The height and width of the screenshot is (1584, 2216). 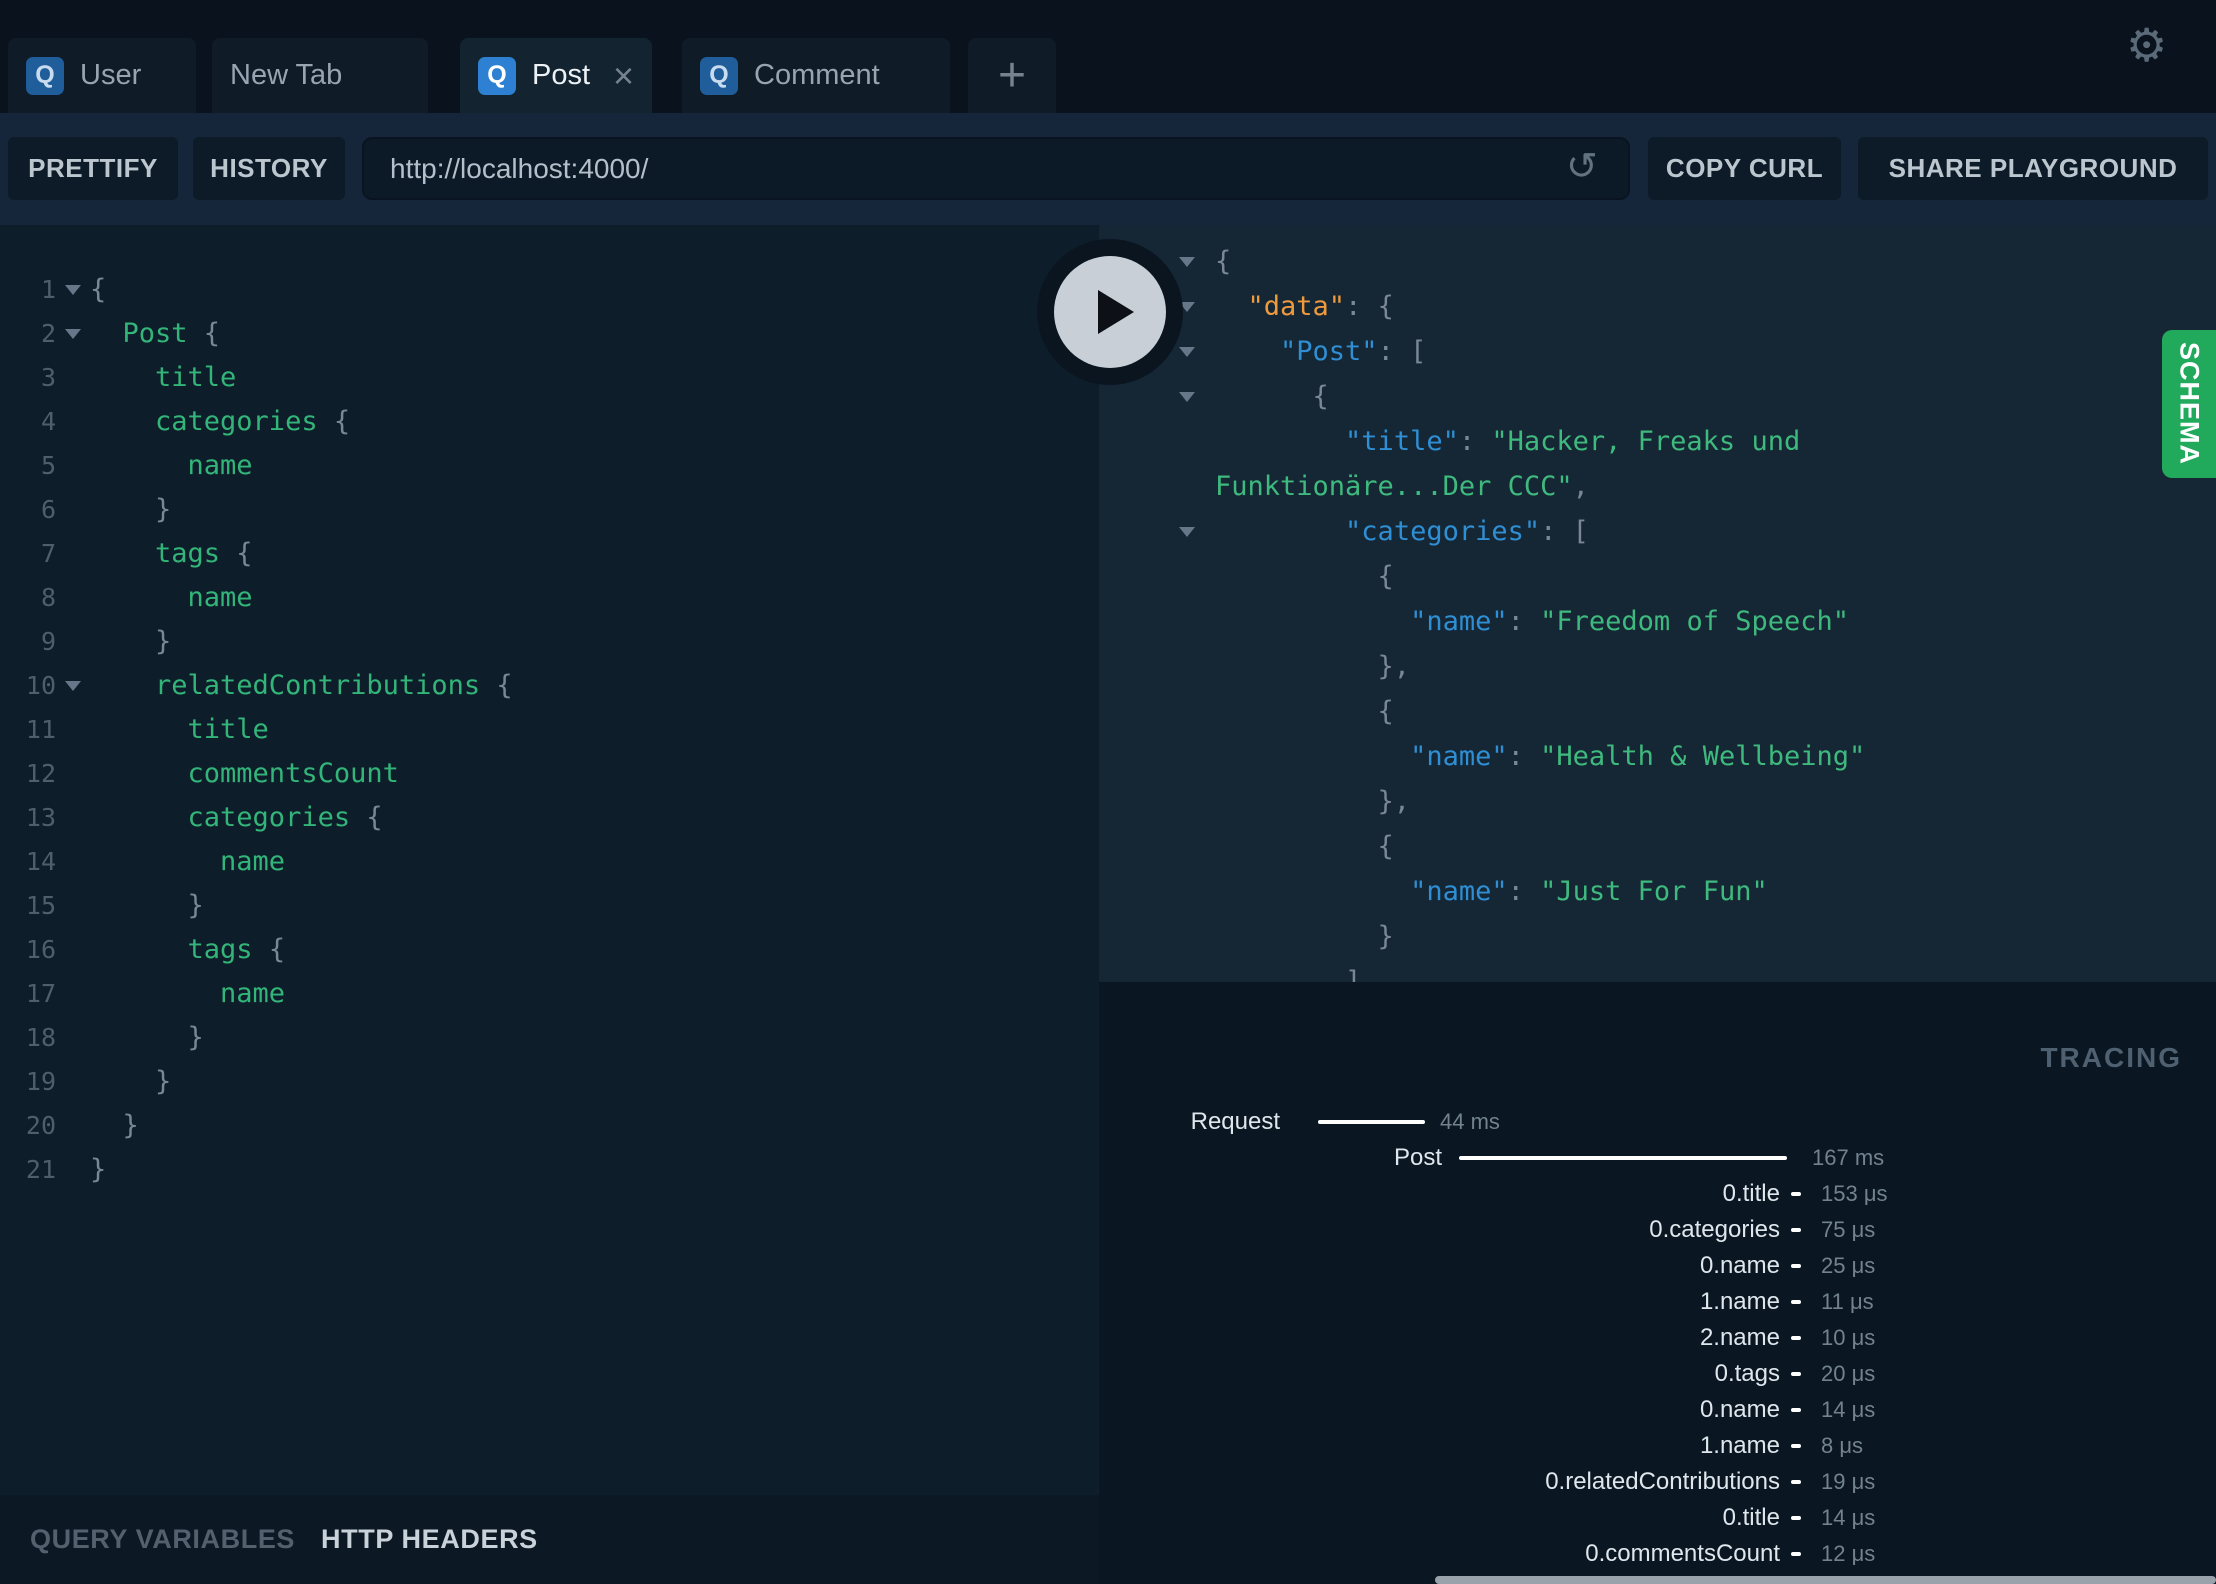 I want to click on tab-new-tab: New Tab, so click(x=320, y=75).